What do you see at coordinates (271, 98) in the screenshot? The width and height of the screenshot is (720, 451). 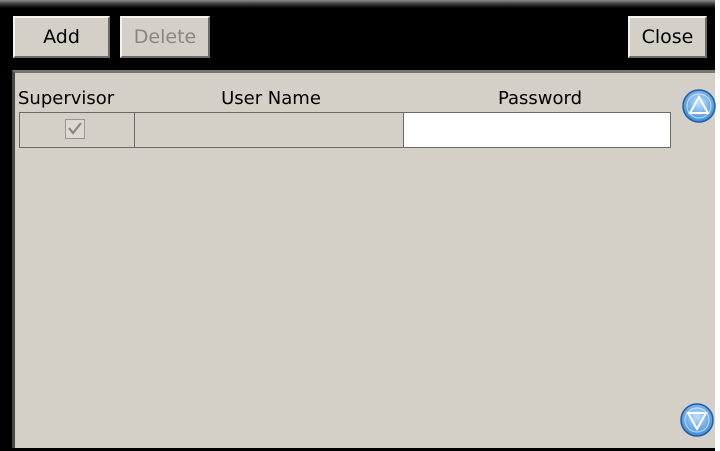 I see `column-header-user-name: User Name` at bounding box center [271, 98].